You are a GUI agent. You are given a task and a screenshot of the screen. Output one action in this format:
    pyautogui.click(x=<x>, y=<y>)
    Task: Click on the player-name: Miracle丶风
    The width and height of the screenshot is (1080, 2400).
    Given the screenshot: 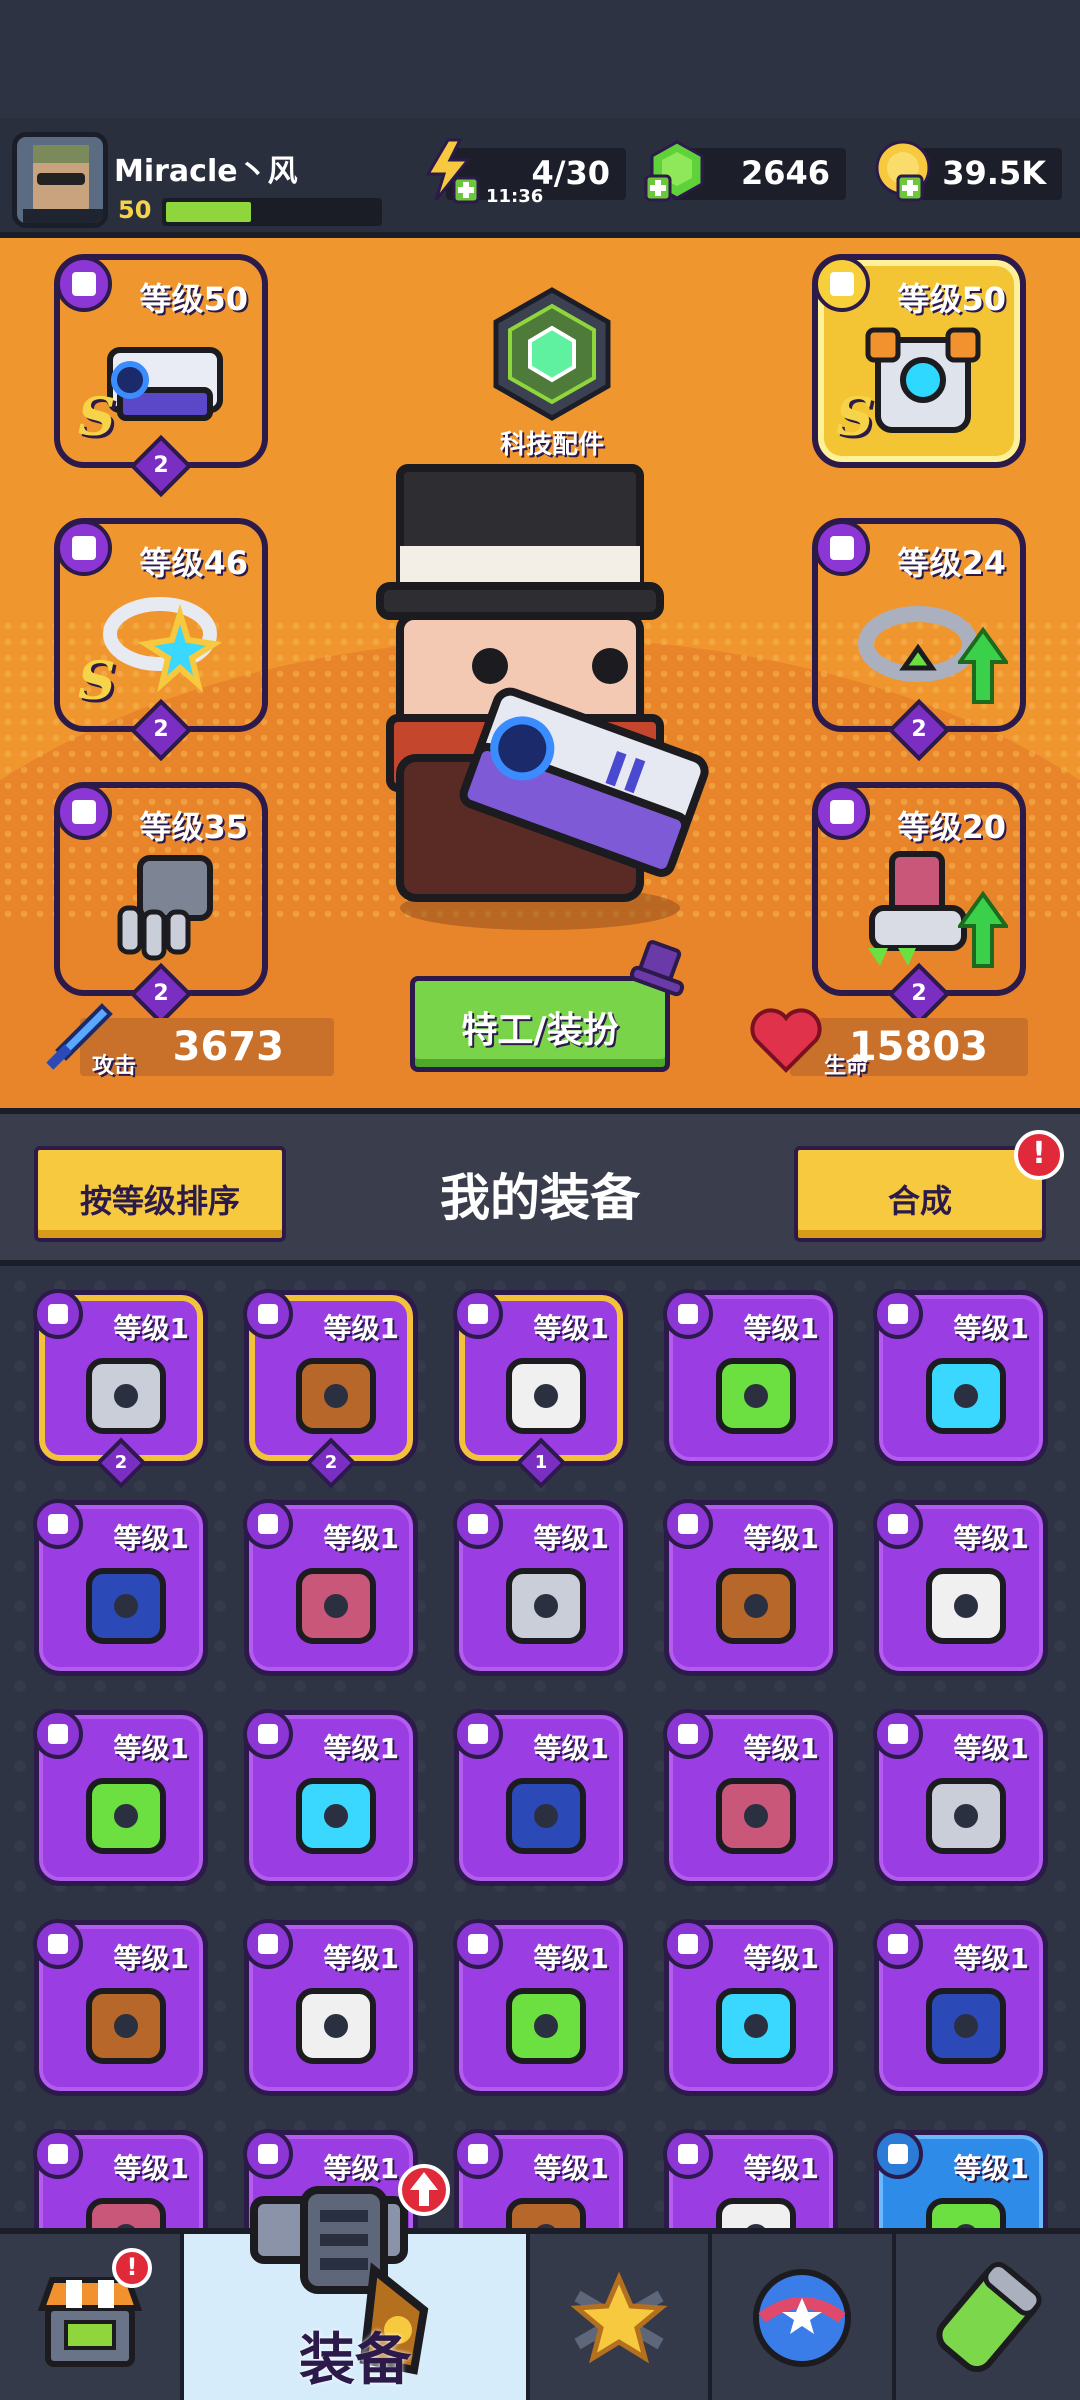 What is the action you would take?
    pyautogui.click(x=206, y=171)
    